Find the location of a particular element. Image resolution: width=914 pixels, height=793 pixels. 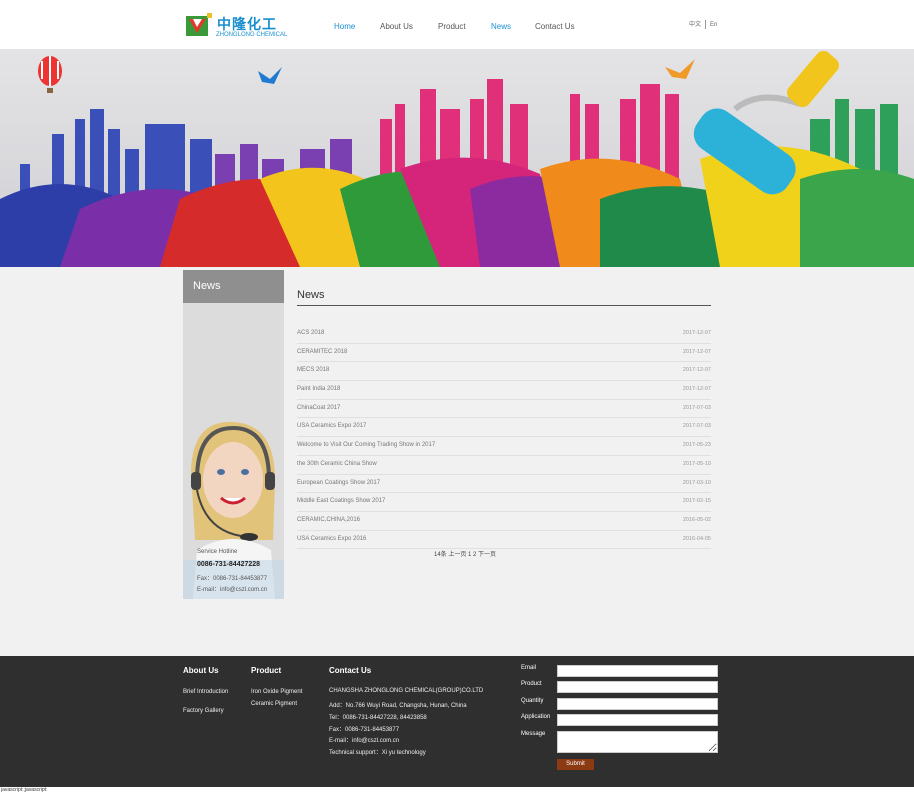

language-switcher: 中文 En is located at coordinates (703, 24).